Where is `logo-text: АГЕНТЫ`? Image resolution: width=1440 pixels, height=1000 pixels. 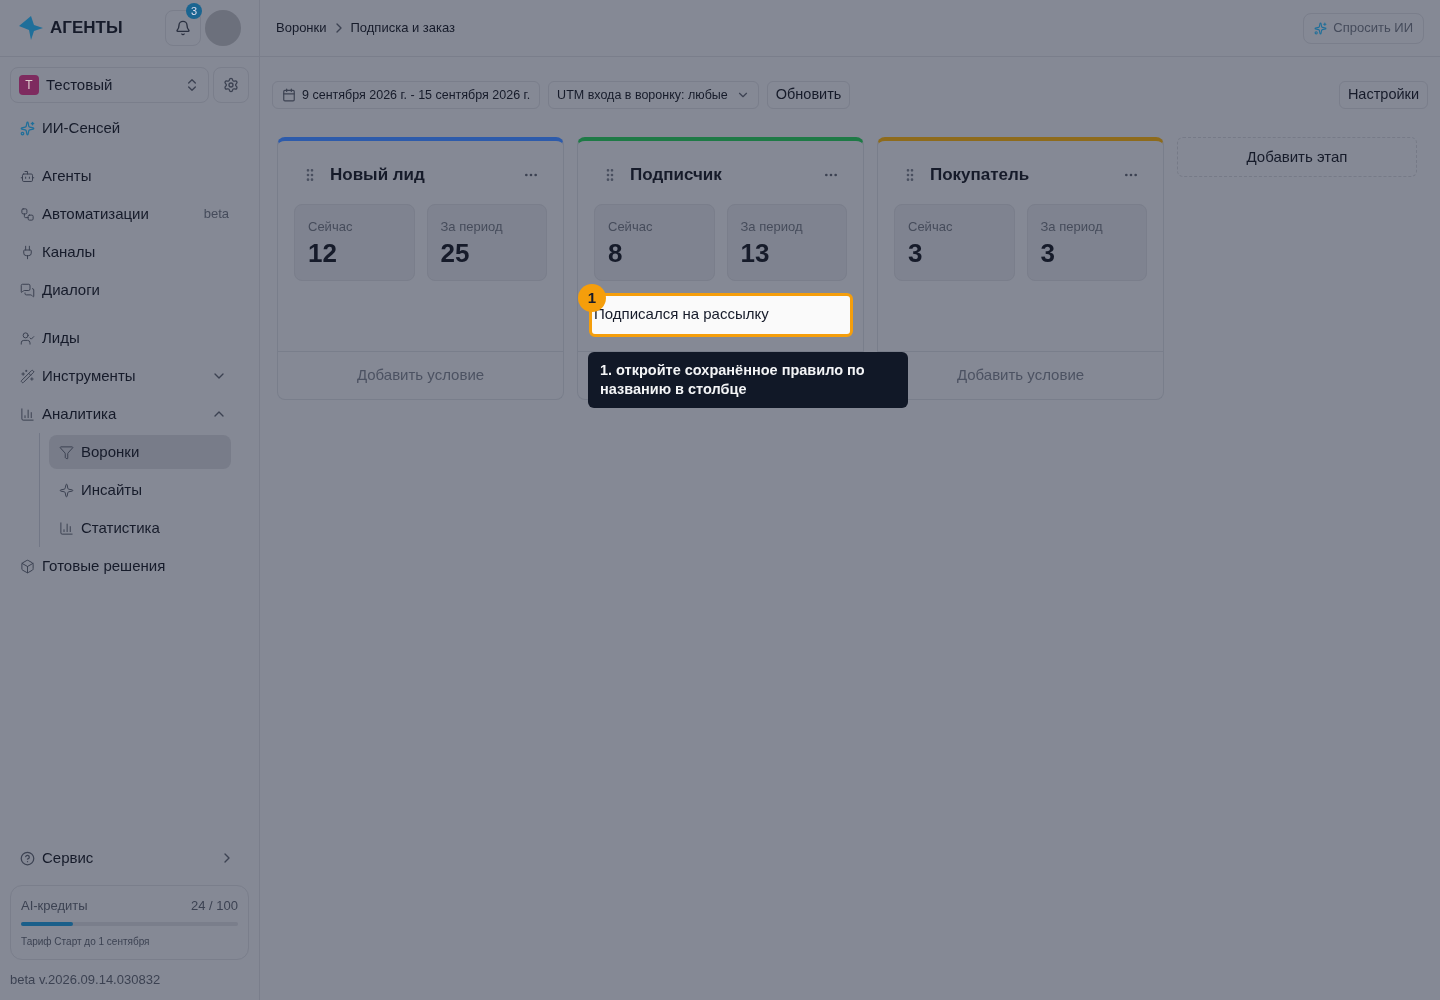 logo-text: АГЕНТЫ is located at coordinates (87, 28).